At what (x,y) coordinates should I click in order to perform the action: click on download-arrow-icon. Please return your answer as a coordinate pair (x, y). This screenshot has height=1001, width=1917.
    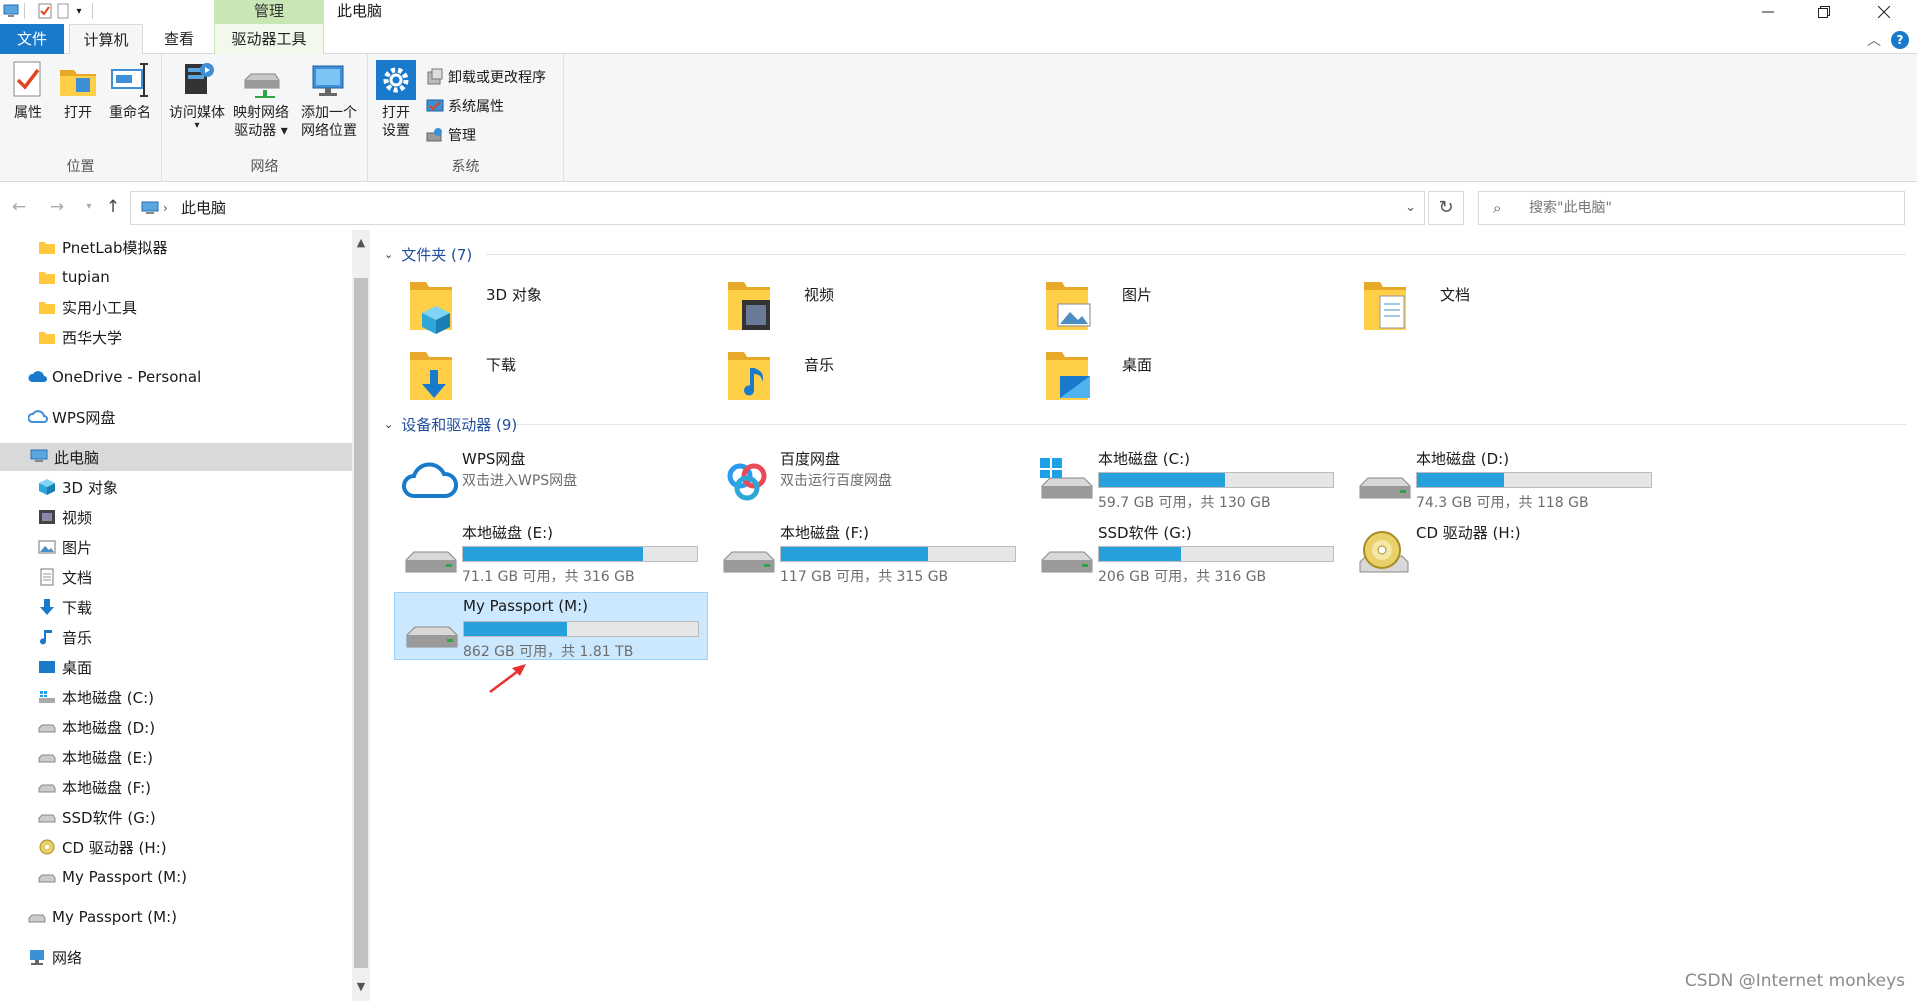
    Looking at the image, I should click on (47, 607).